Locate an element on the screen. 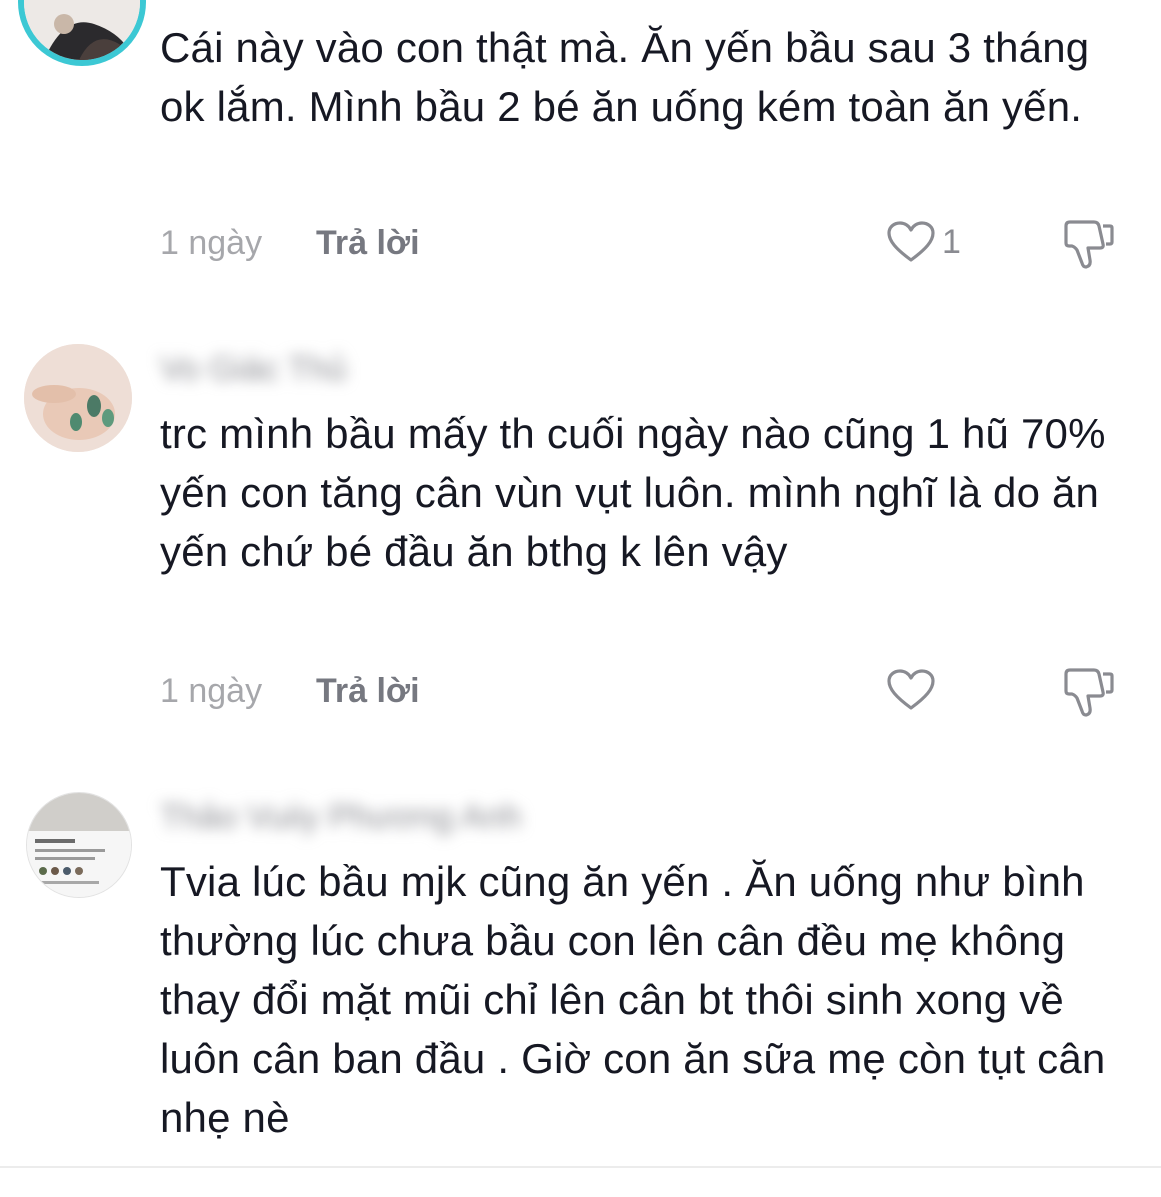  comment-username: Thảo Vuiiy Phương Anh is located at coordinates (340, 817).